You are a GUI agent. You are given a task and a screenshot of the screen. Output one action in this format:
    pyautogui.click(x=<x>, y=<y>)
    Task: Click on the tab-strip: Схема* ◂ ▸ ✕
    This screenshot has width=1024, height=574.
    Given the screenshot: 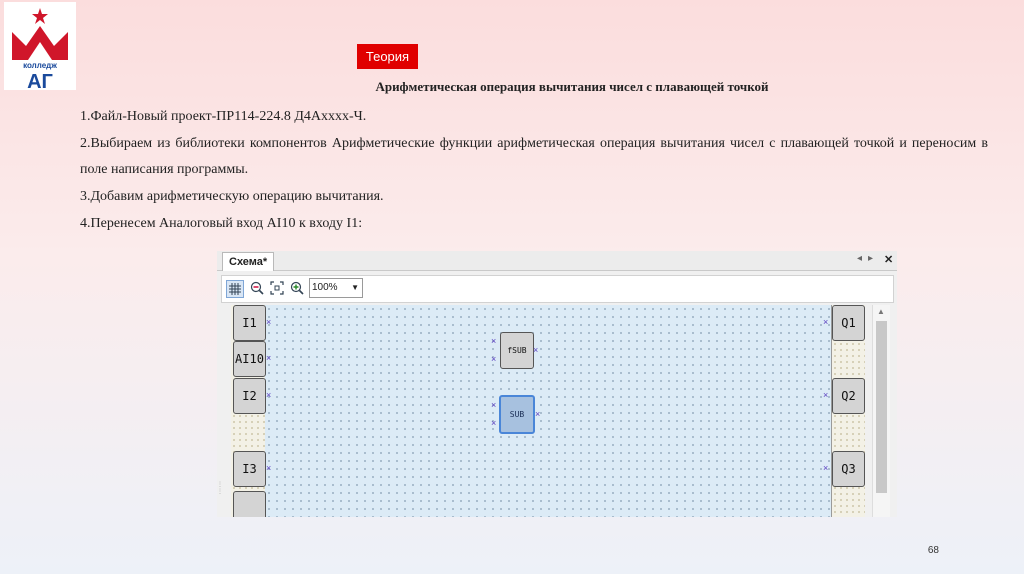 What is the action you would take?
    pyautogui.click(x=557, y=261)
    